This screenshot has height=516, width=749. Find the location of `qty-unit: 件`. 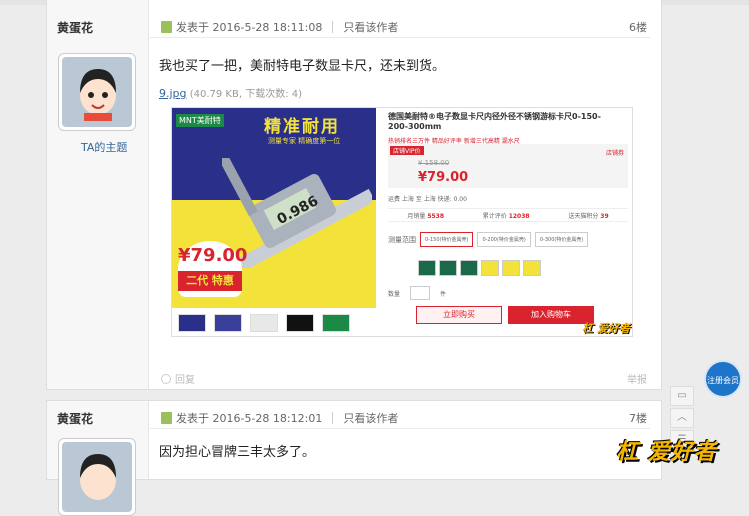

qty-unit: 件 is located at coordinates (443, 294).